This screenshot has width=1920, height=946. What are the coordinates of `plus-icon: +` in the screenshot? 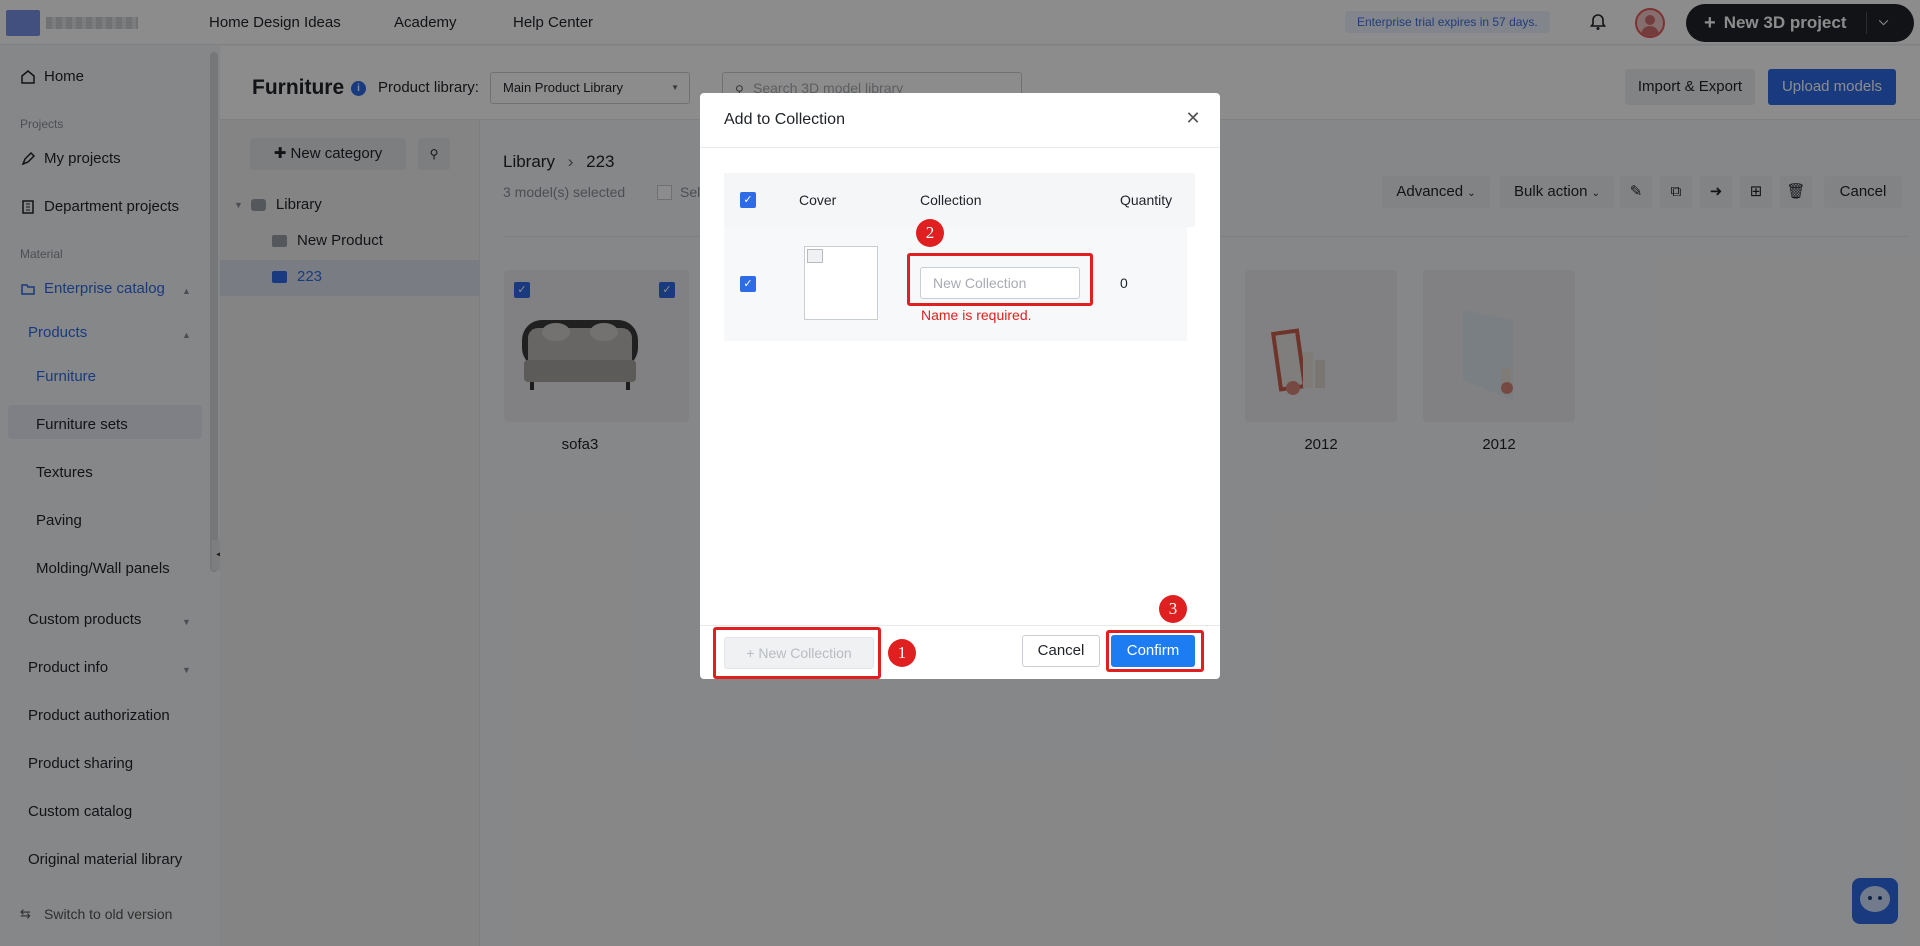 It's located at (752, 653).